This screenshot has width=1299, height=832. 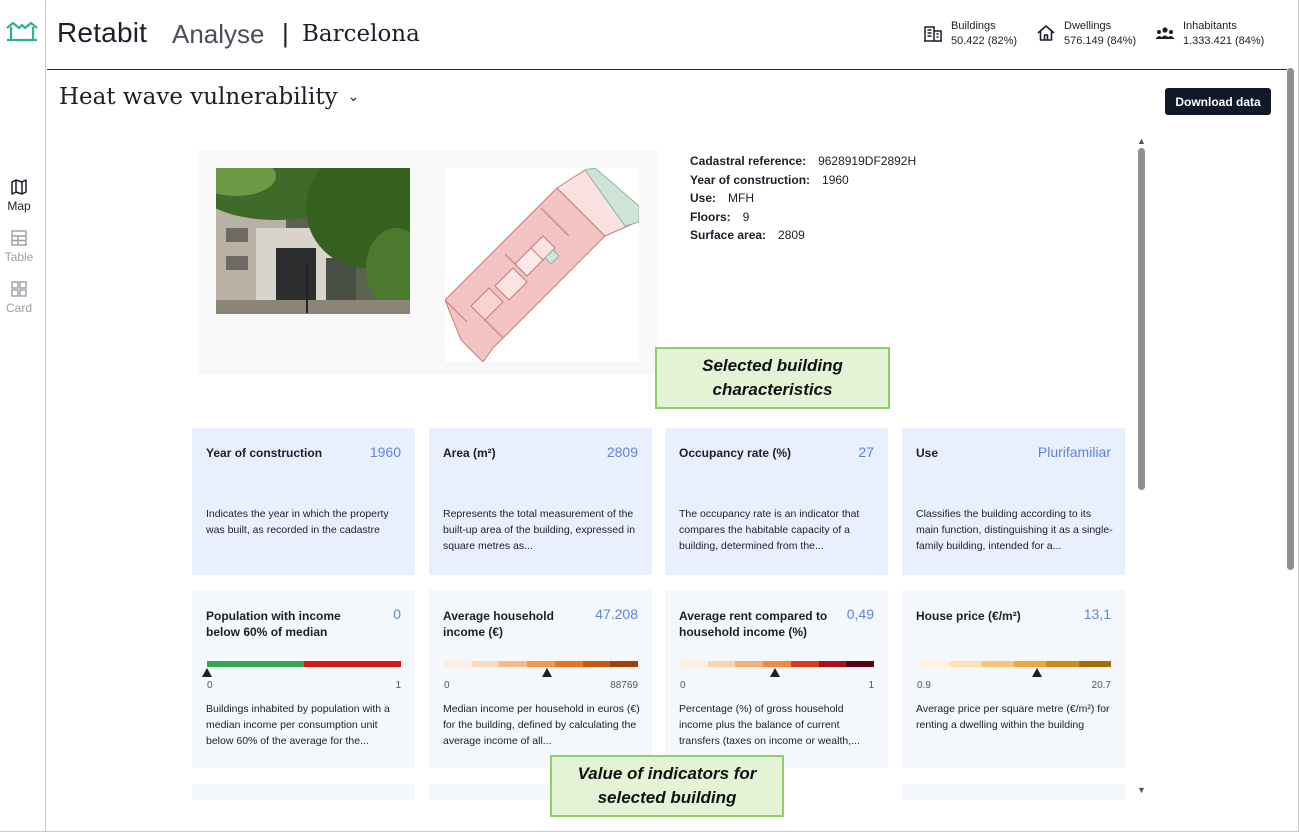 I want to click on indicator-card-title: Area (m²), so click(x=469, y=453).